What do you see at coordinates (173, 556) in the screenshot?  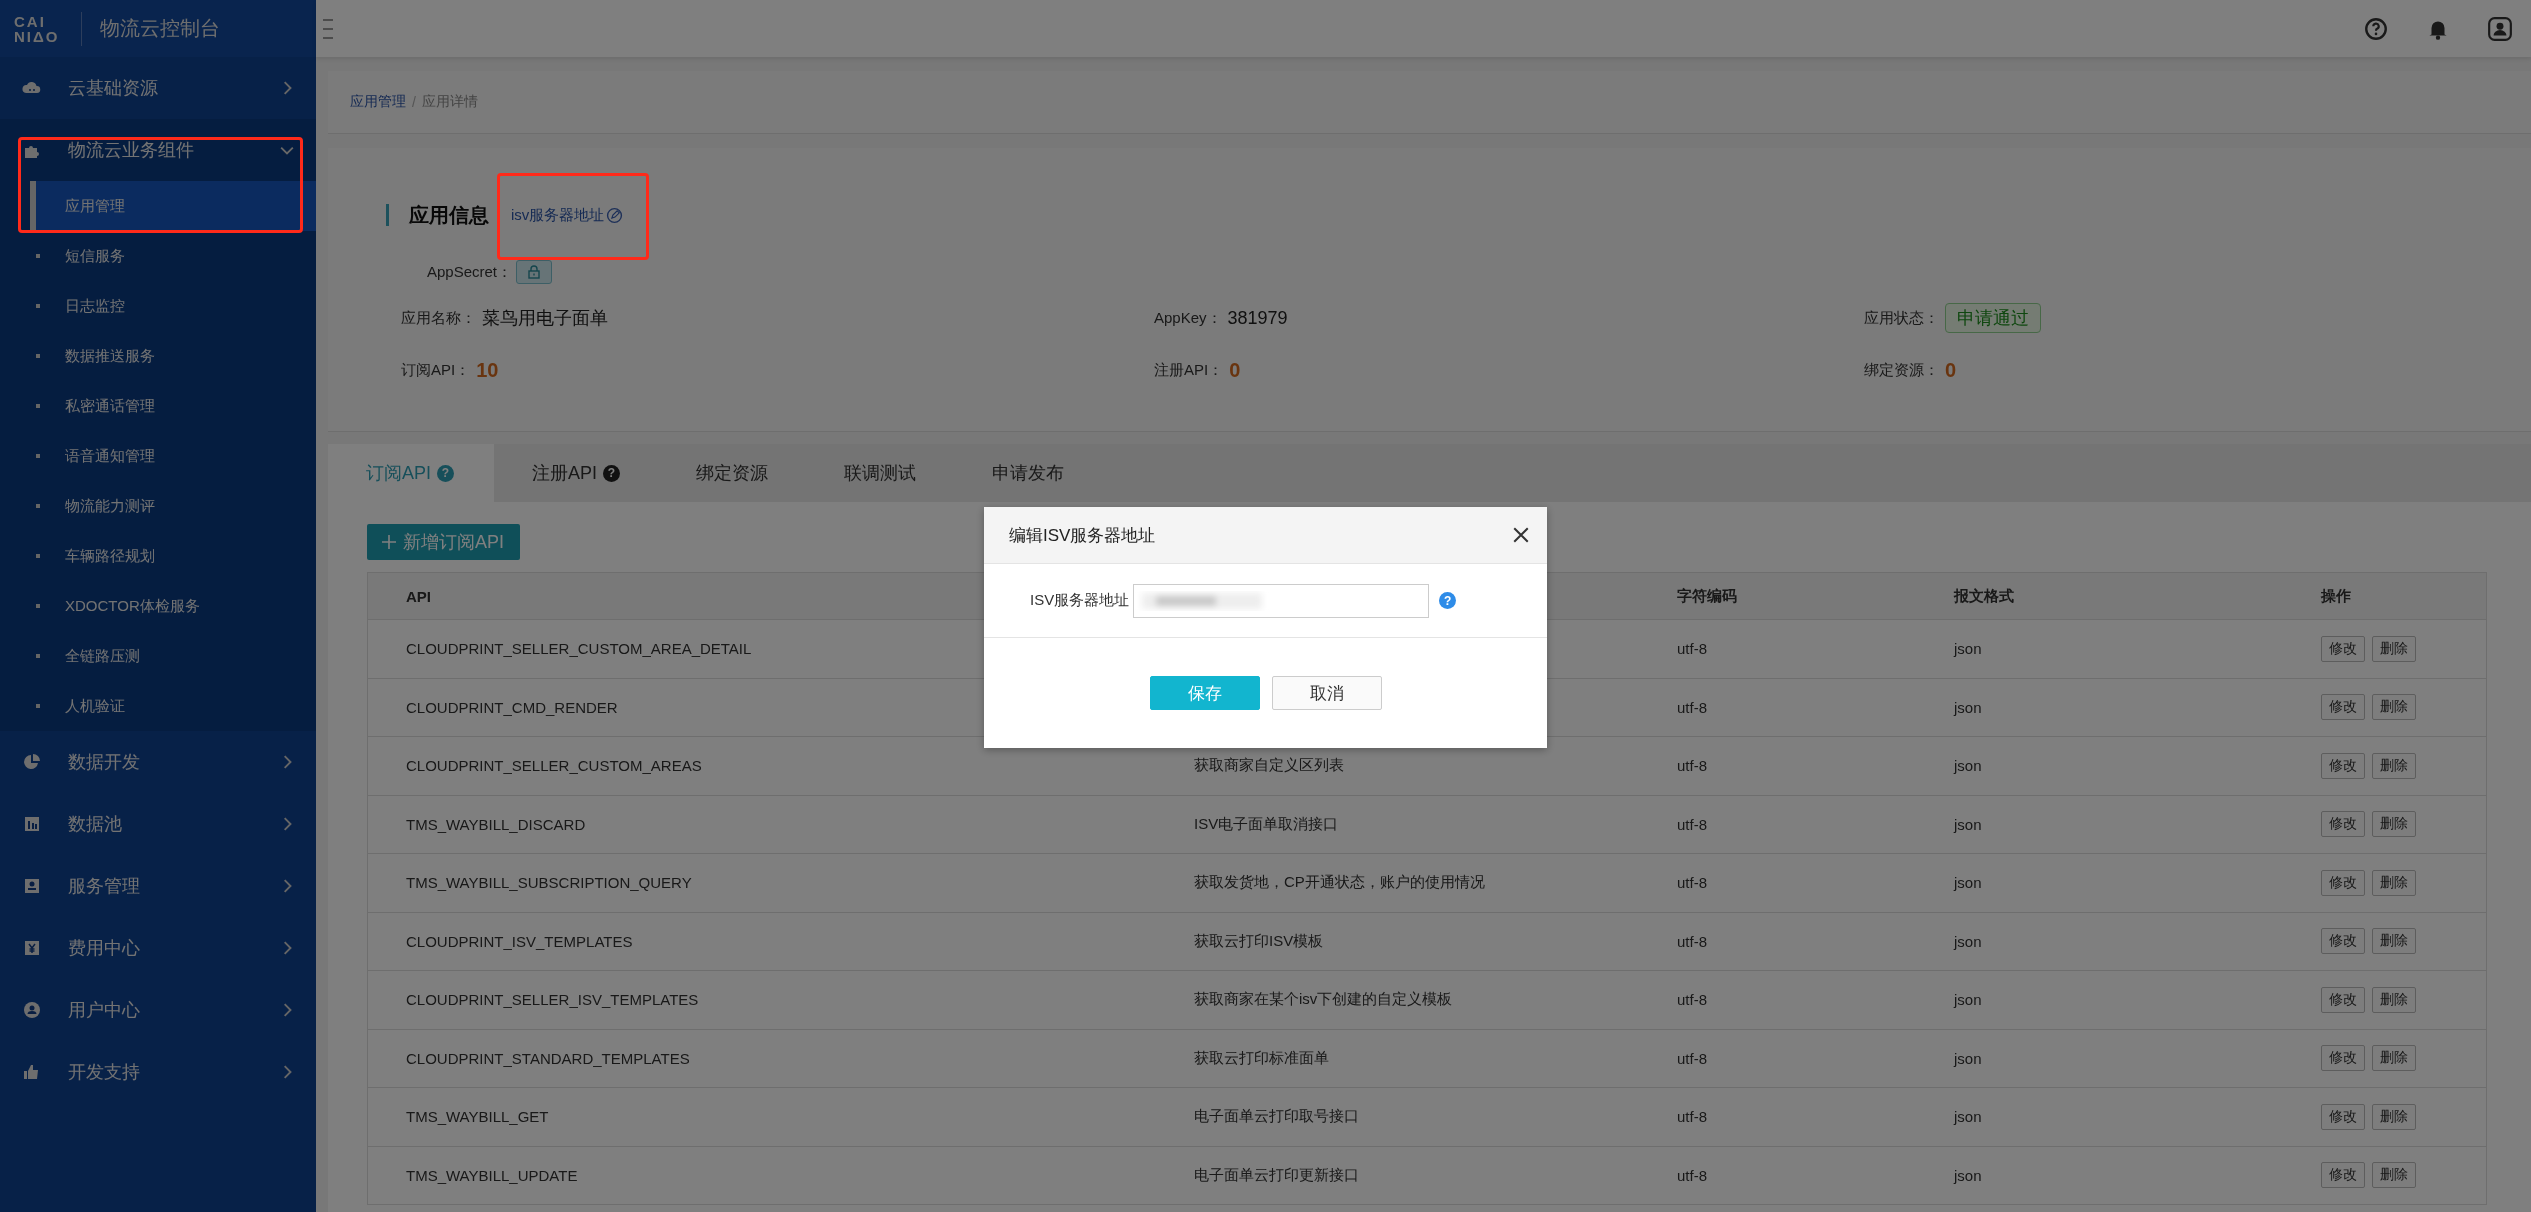 I see `submenu-item: 车辆路径规划` at bounding box center [173, 556].